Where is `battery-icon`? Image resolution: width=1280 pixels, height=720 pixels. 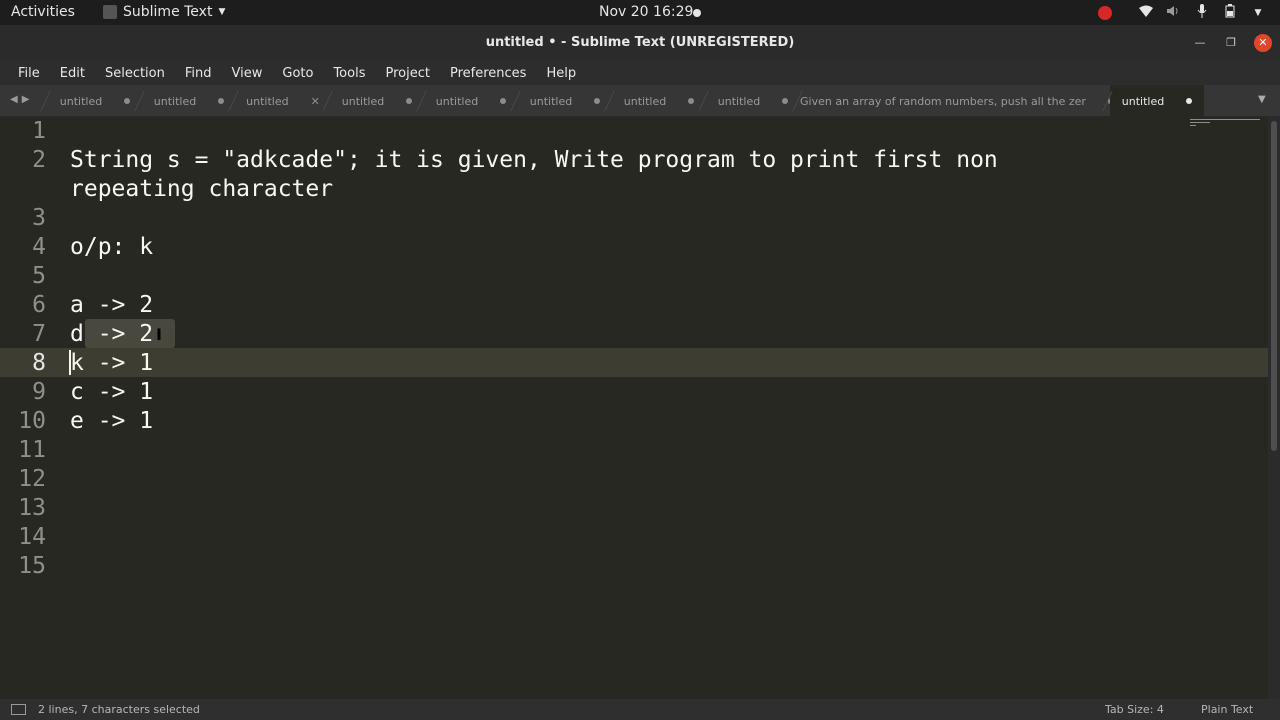
battery-icon is located at coordinates (1230, 13).